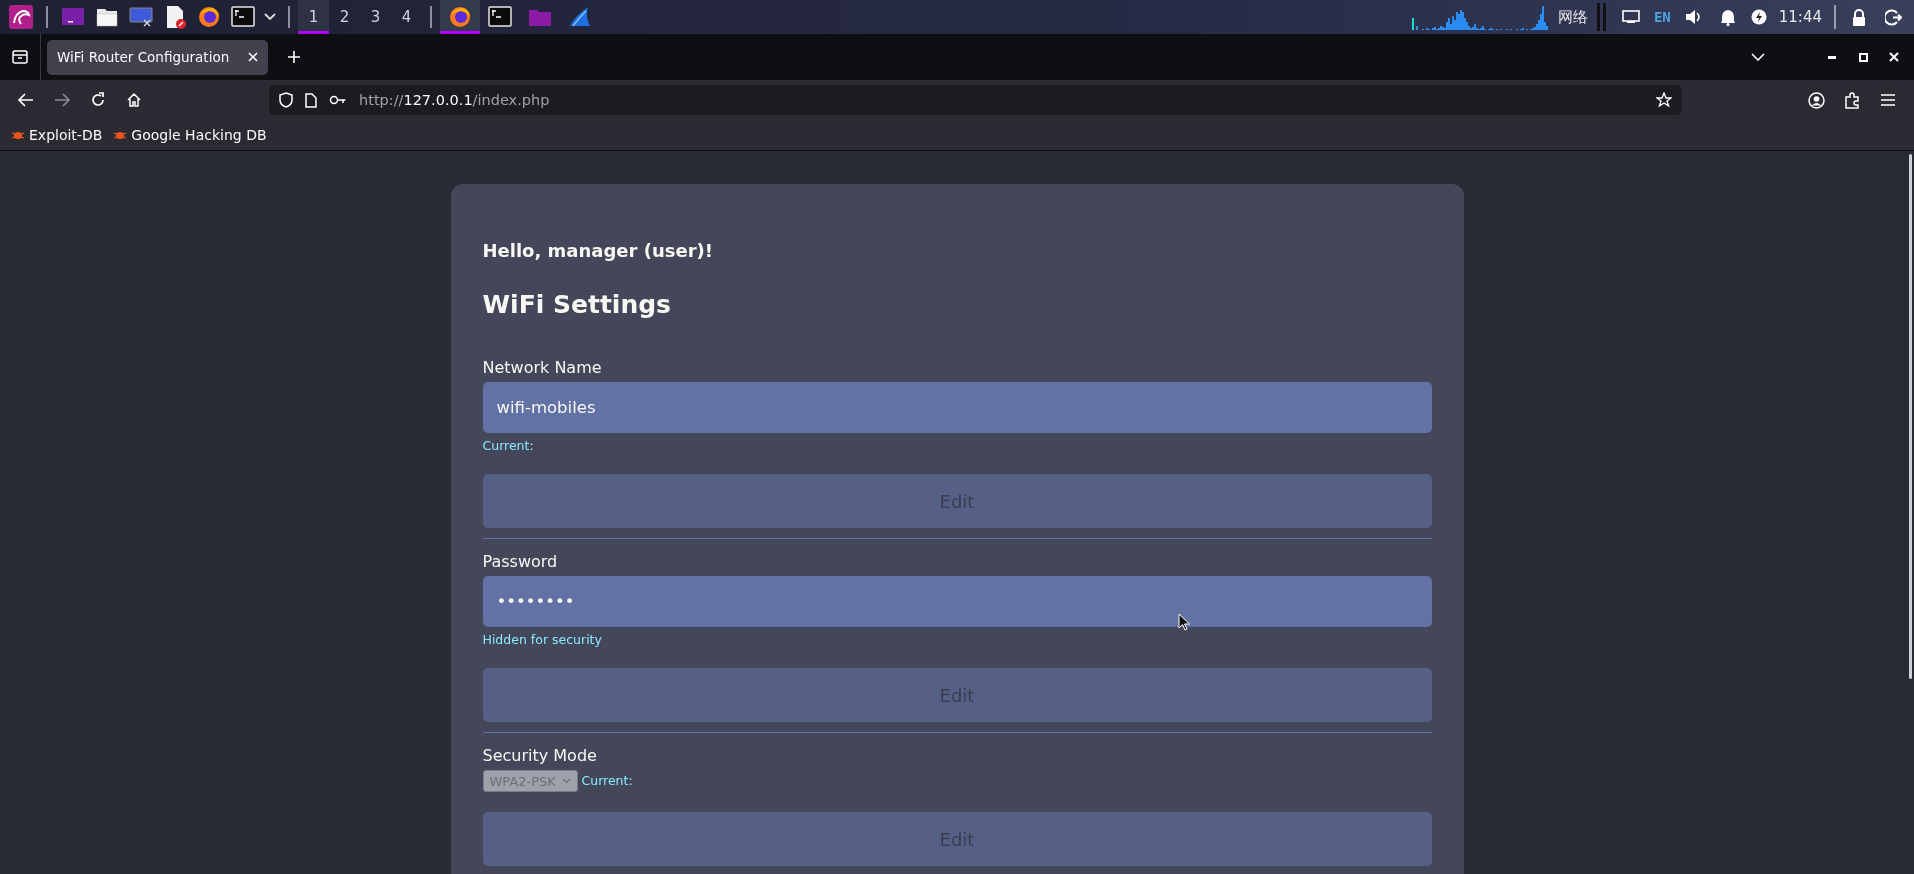  I want to click on power-bolt-icon, so click(1758, 17).